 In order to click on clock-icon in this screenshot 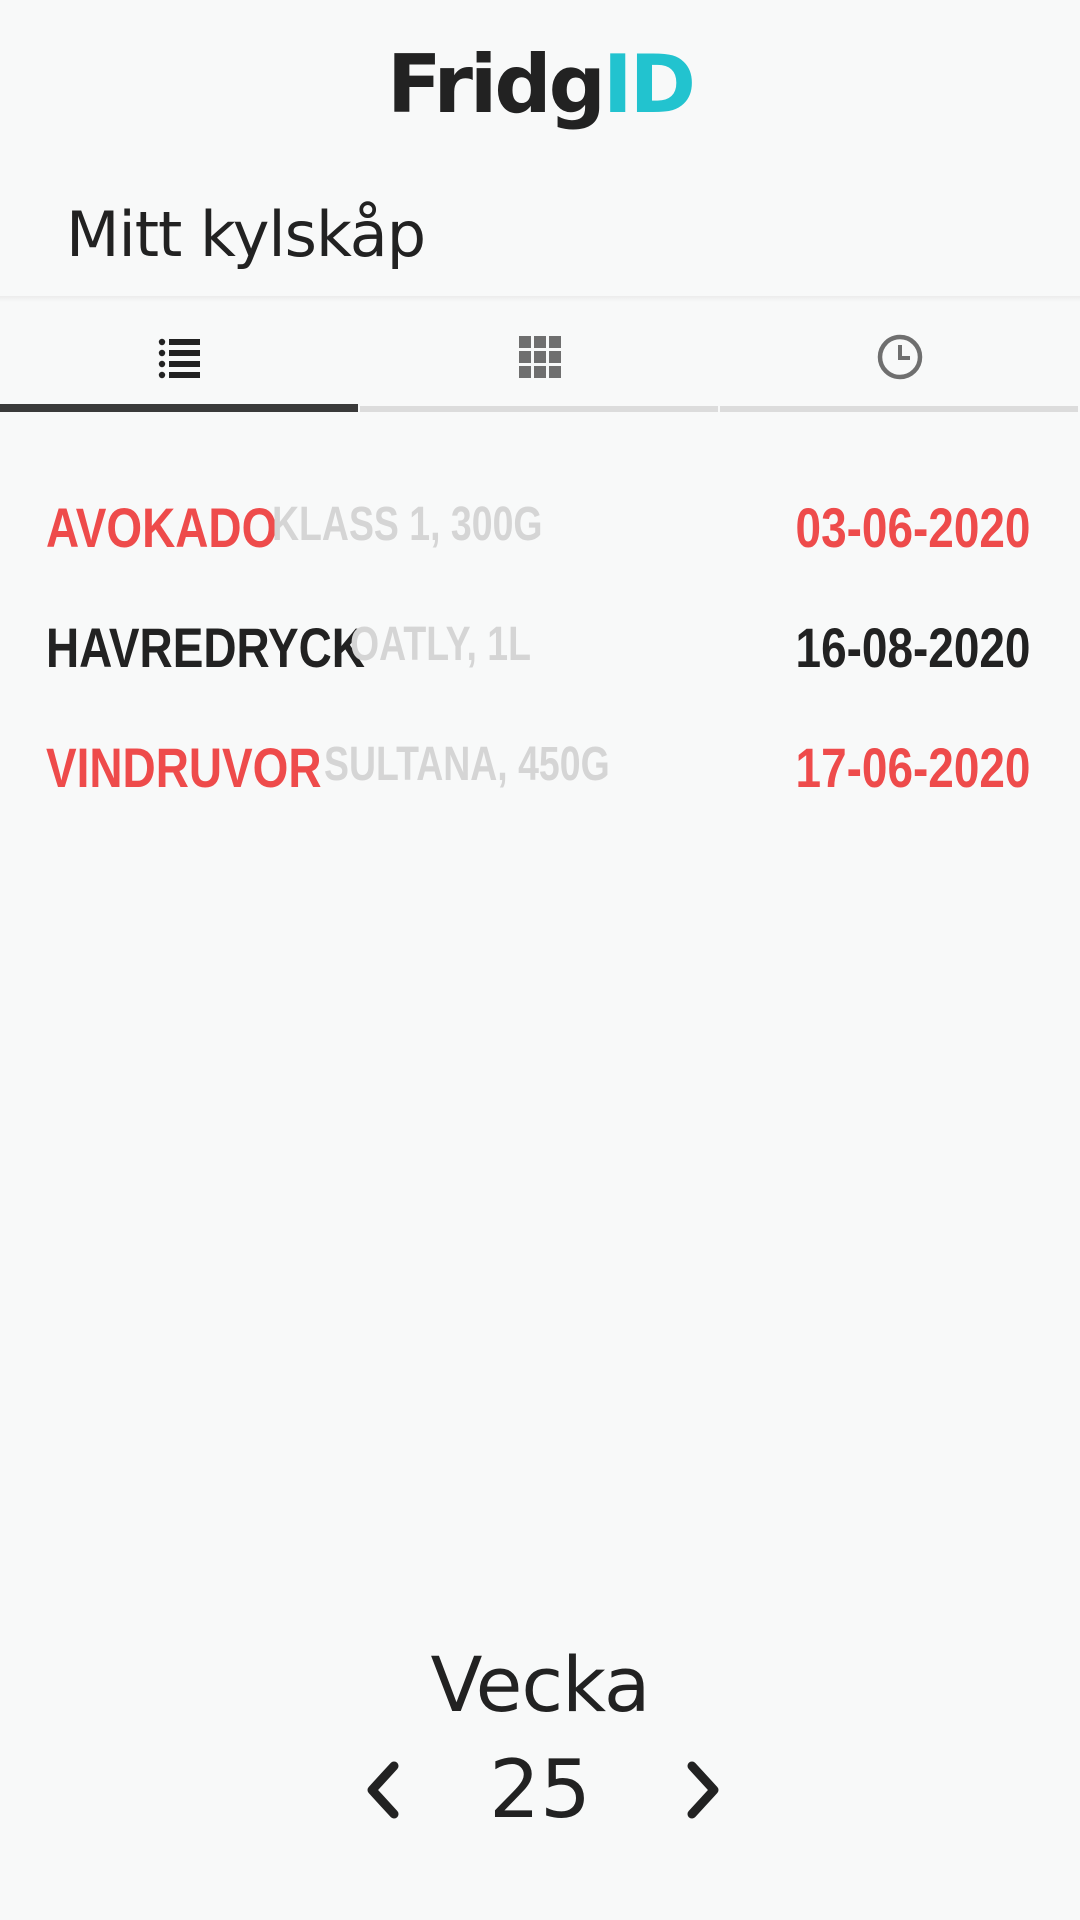, I will do `click(900, 357)`.